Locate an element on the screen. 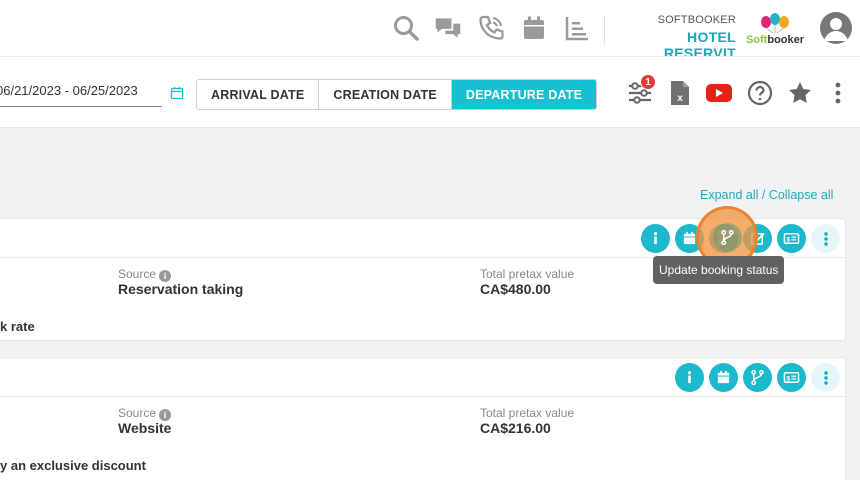 The height and width of the screenshot is (480, 860). user-icon is located at coordinates (836, 29).